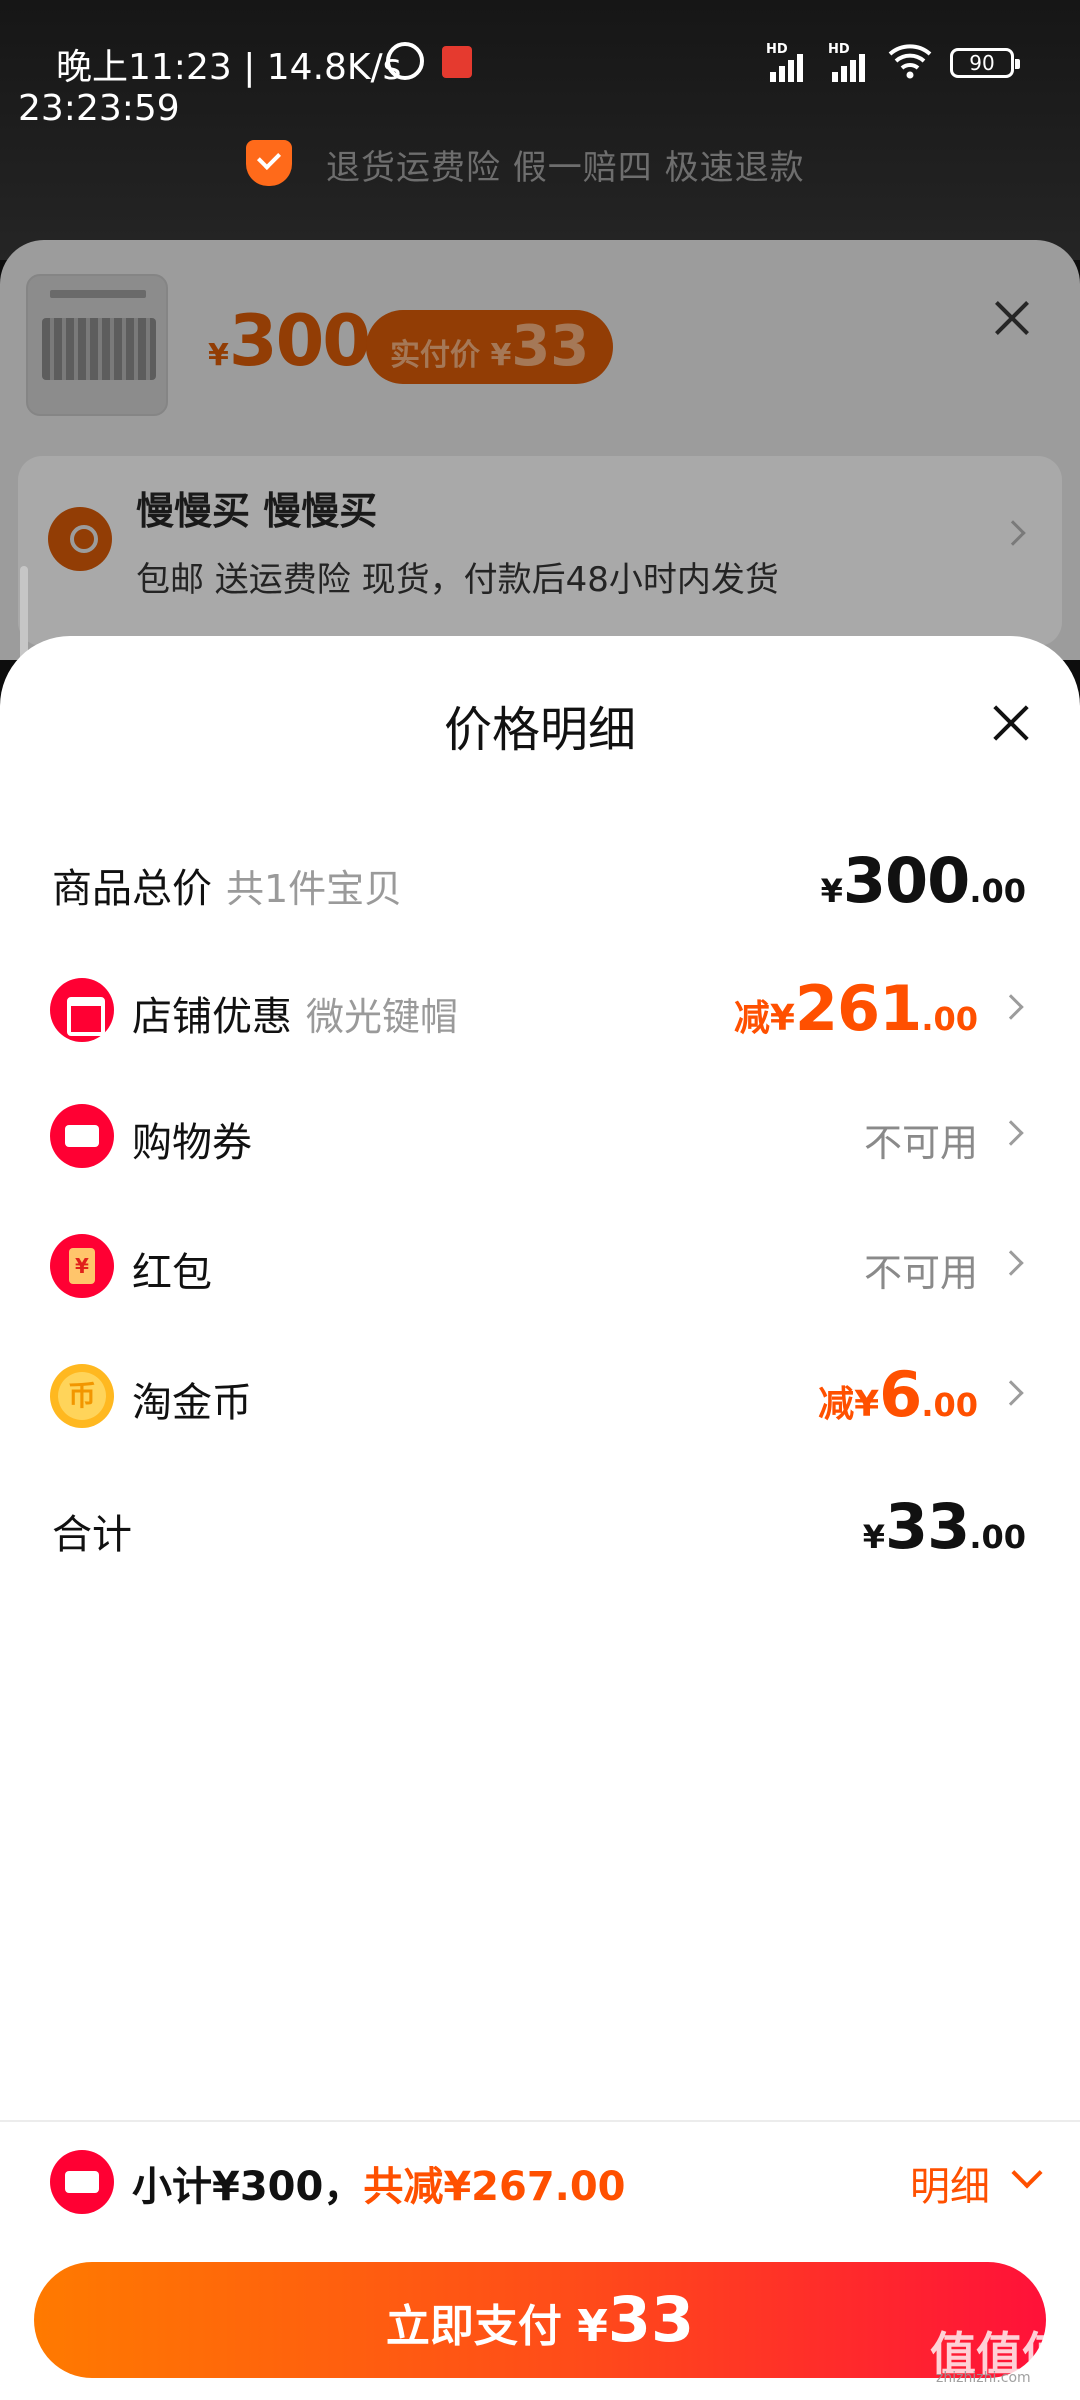 Image resolution: width=1080 pixels, height=2400 pixels. I want to click on service-guarantee-text: 退货运费险 假一赔四 极速退款, so click(565, 168).